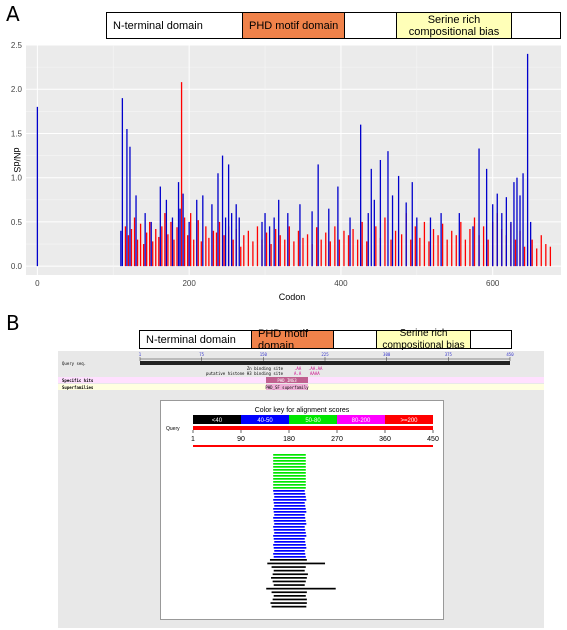  Describe the element at coordinates (17, 159) in the screenshot. I see `y-axis-title: dN/dS` at that location.